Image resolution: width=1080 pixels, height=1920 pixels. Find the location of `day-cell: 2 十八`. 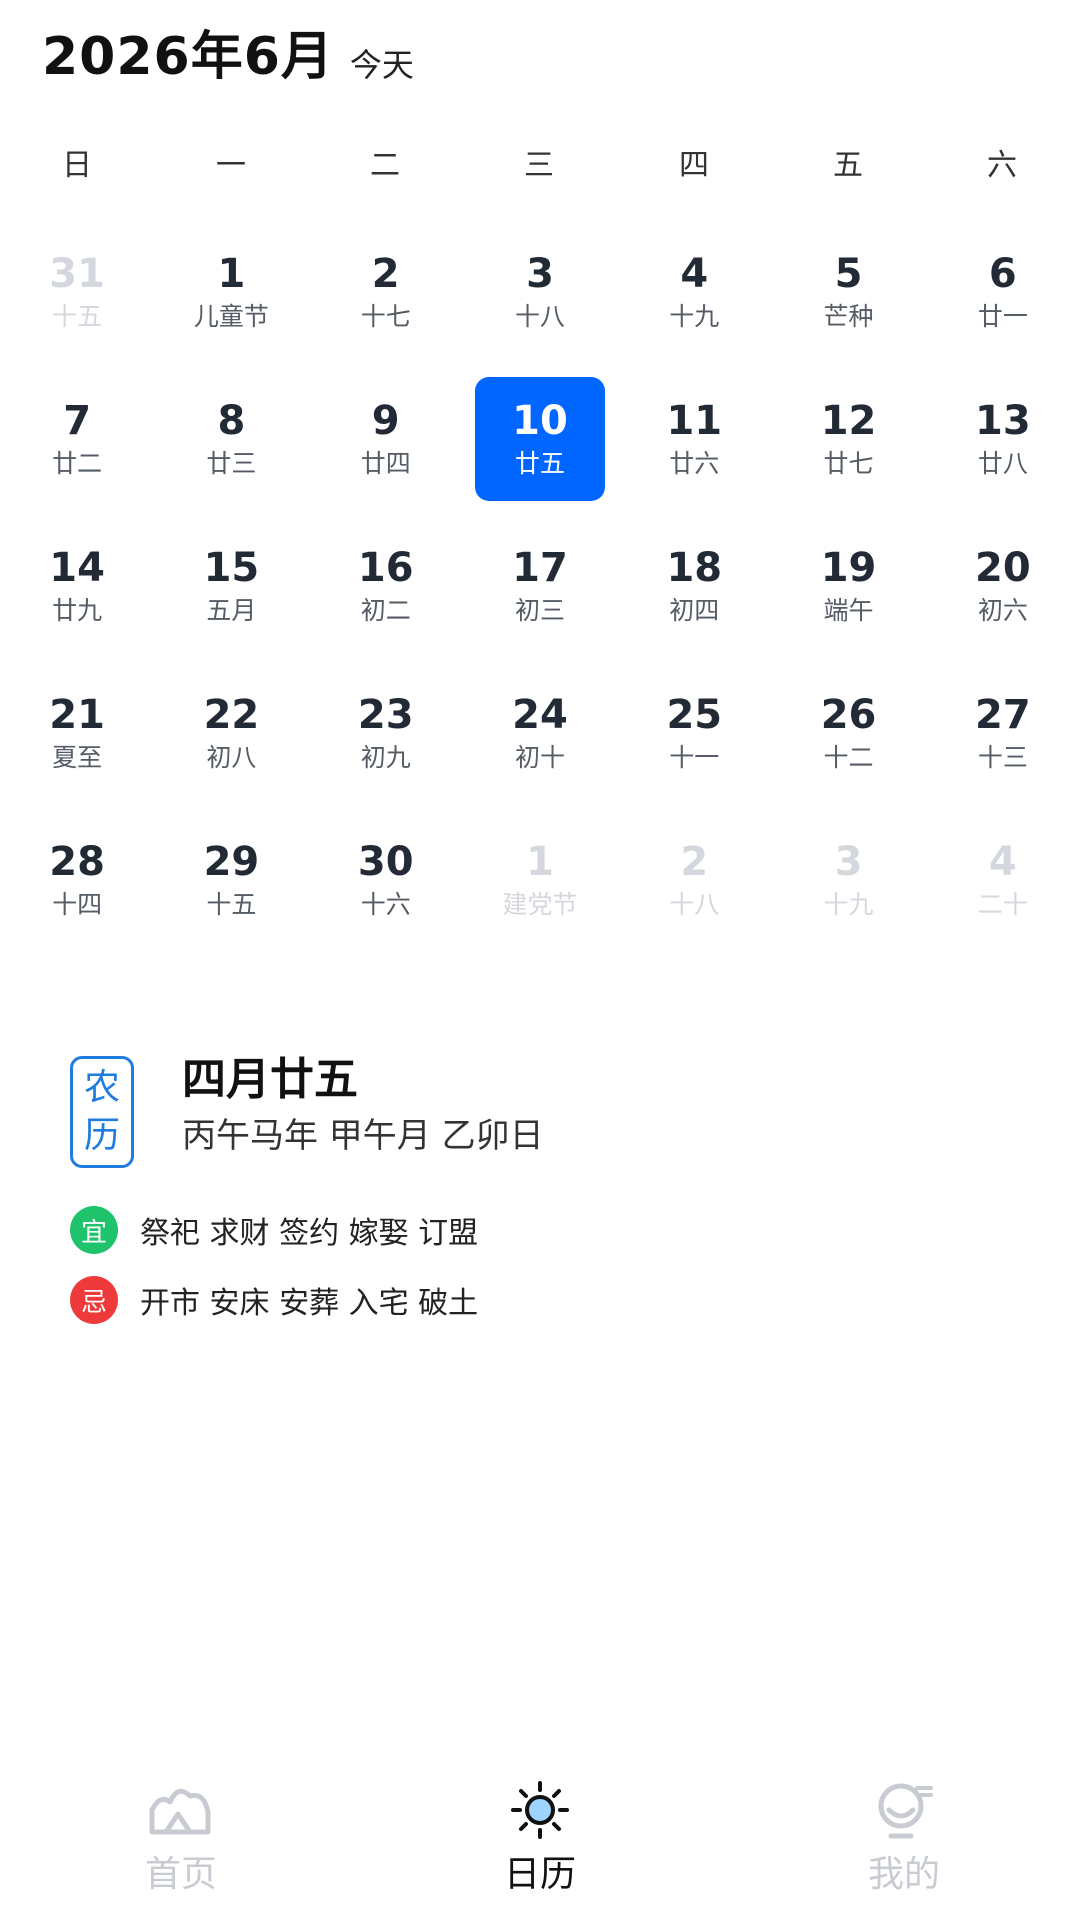

day-cell: 2 十八 is located at coordinates (694, 880).